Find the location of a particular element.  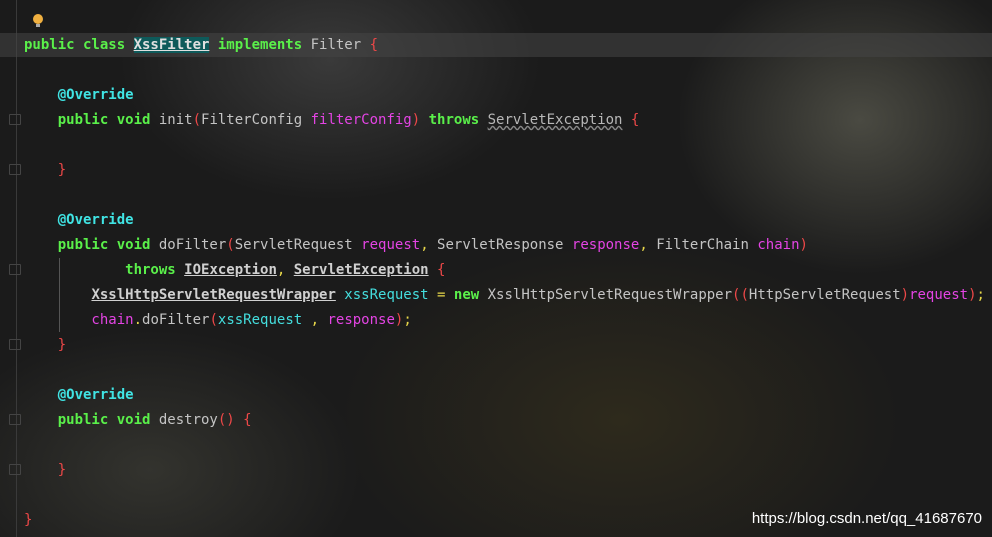

token-identifier: XsslHttpServletRequestWrapper is located at coordinates (610, 295).